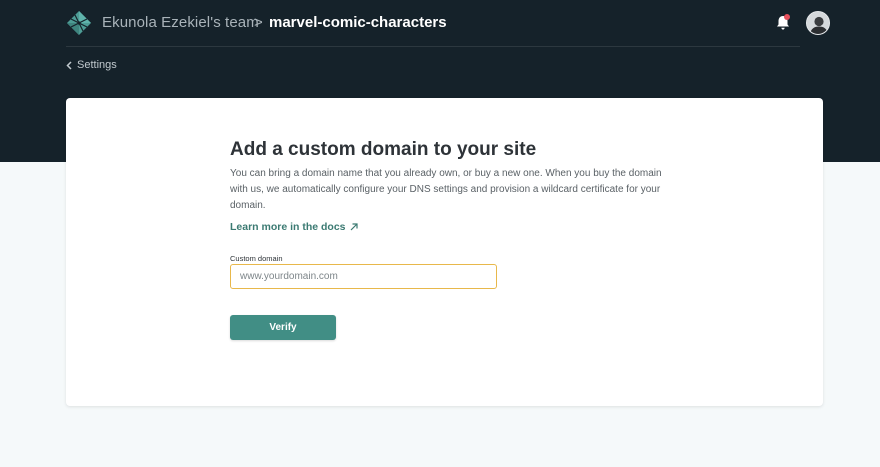 This screenshot has width=880, height=467. I want to click on verify-button: Verify, so click(283, 327).